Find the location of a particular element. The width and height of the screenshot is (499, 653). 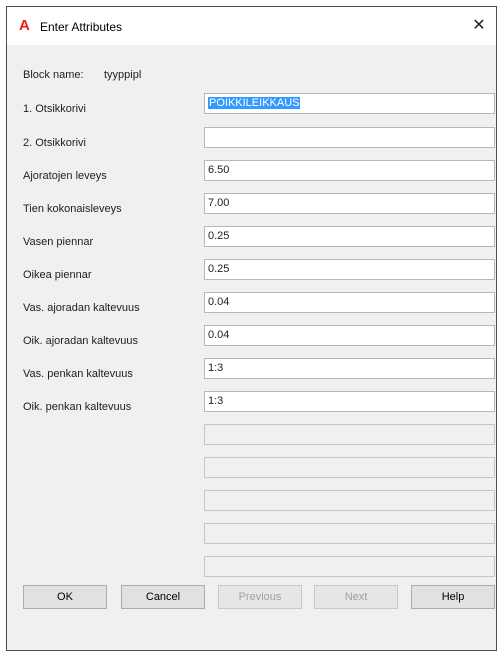

attribute-field-oikea-piennar: 0.25 is located at coordinates (349, 269).